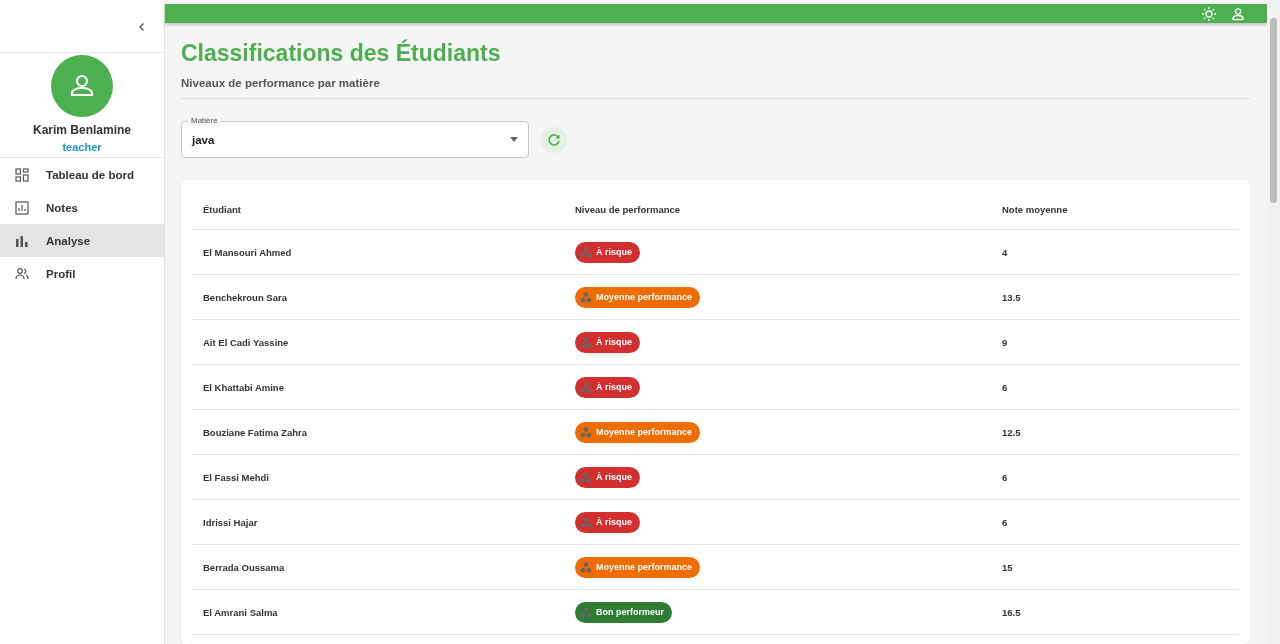 The width and height of the screenshot is (1280, 644). I want to click on nav-item: Tableau de bord, so click(82, 174).